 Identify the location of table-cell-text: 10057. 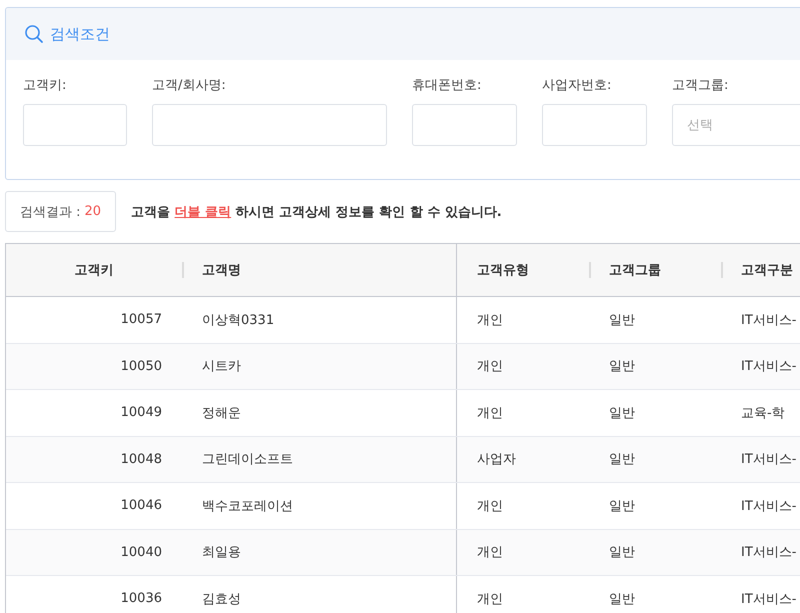
(141, 320).